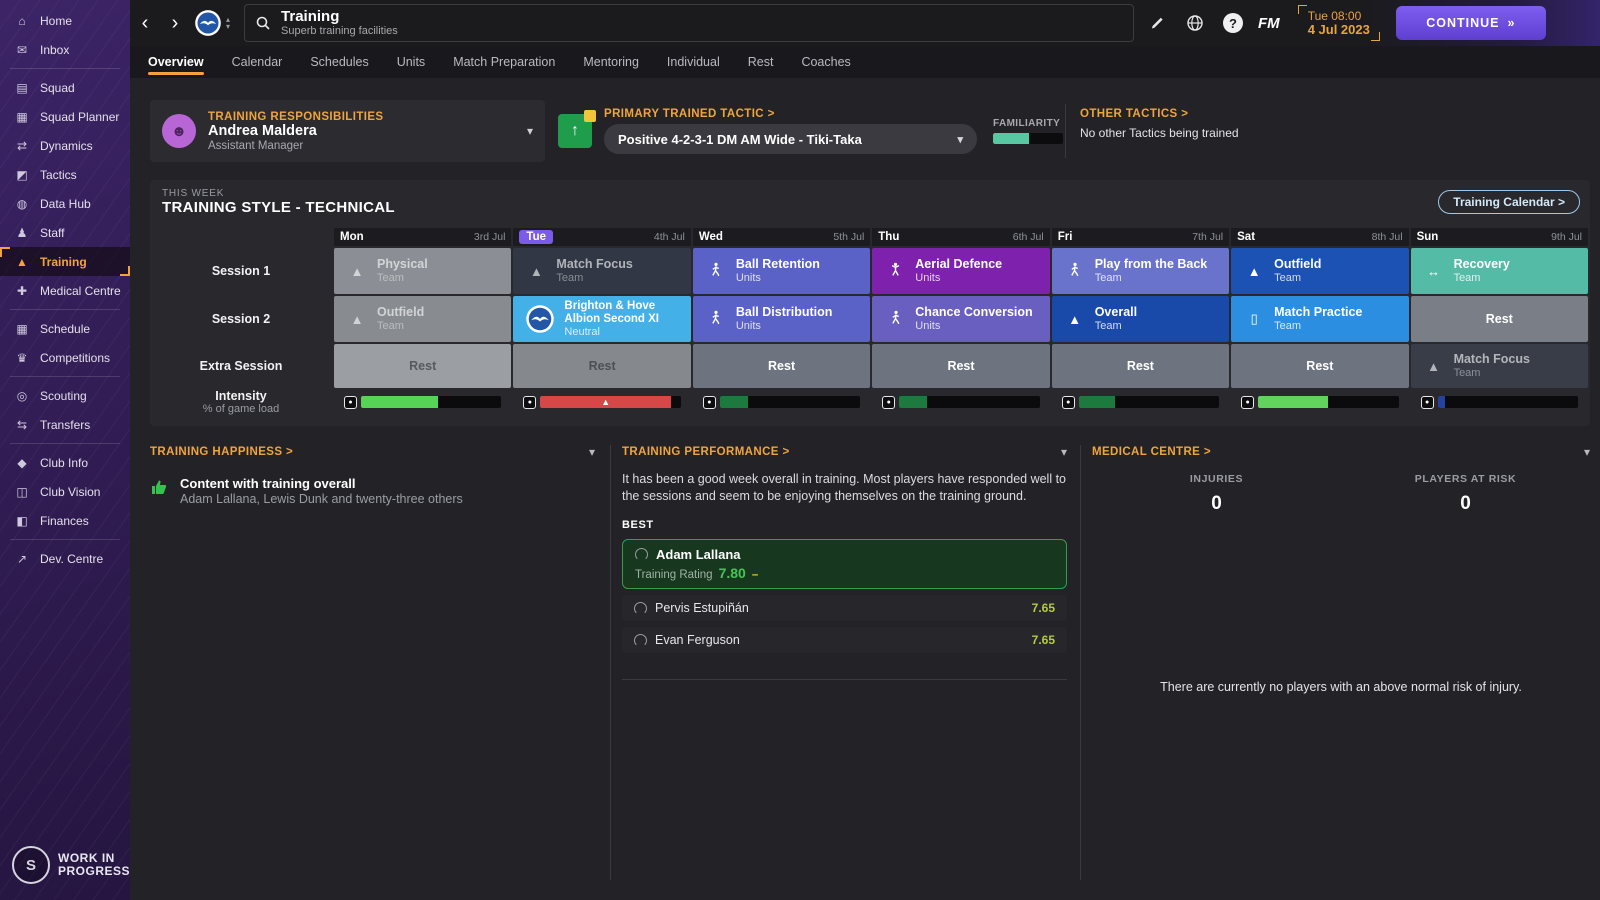  Describe the element at coordinates (693, 62) in the screenshot. I see `tab-individual: Individual` at that location.